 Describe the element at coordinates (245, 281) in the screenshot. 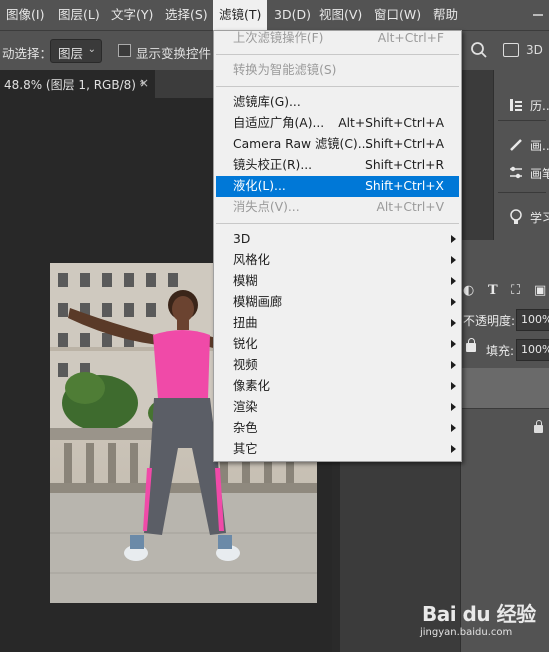

I see `menu-item-label: 模糊` at that location.